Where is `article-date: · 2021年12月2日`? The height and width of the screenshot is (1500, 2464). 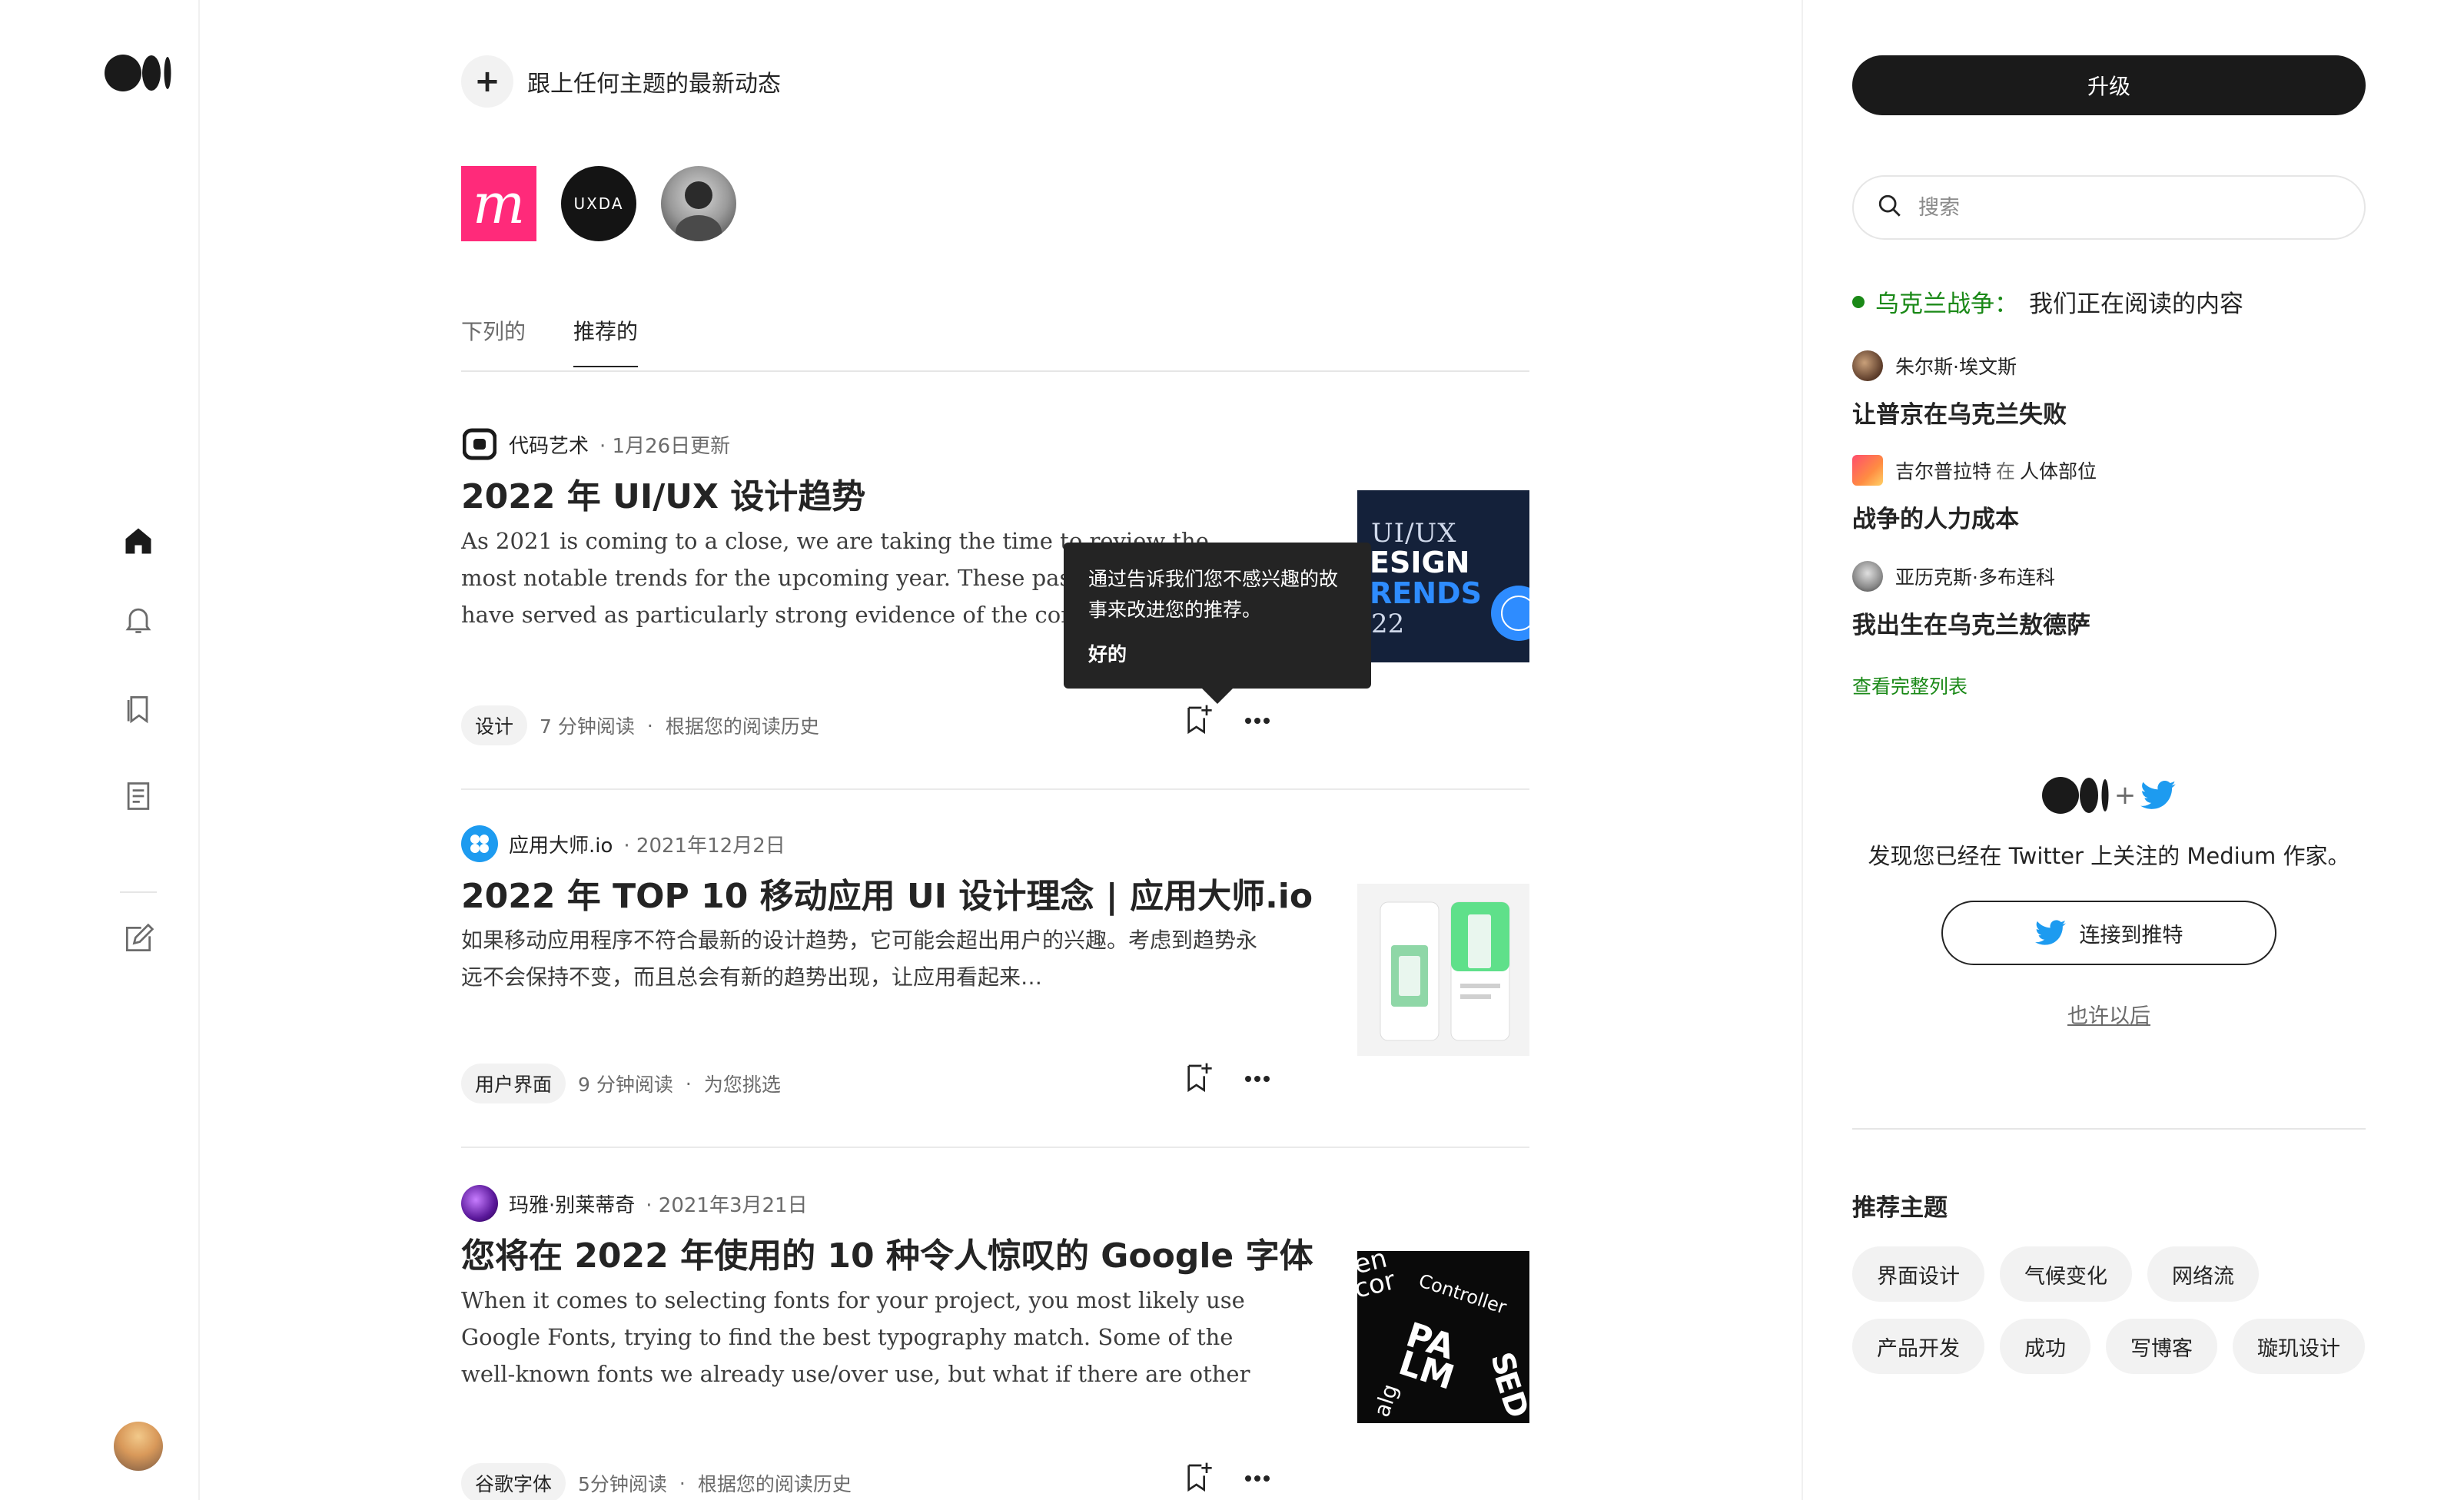
article-date: · 2021年12月2日 is located at coordinates (704, 846).